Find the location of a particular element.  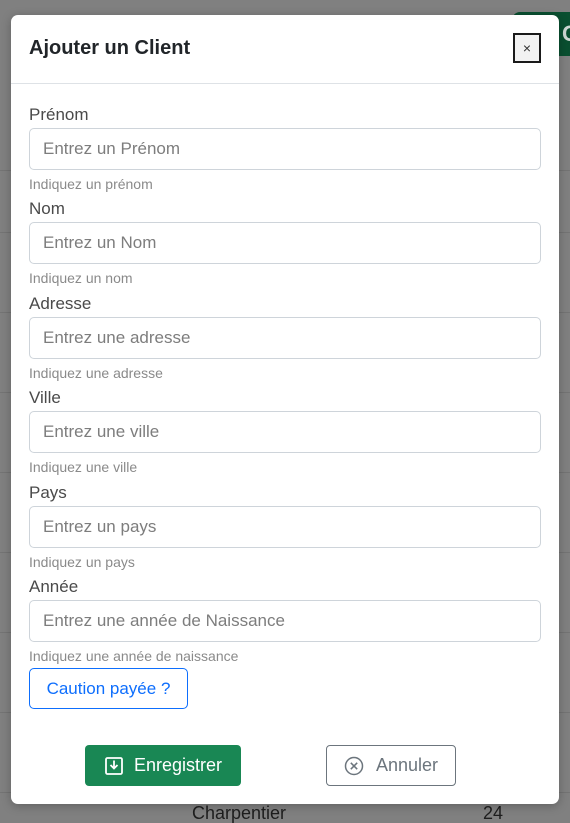

save-button-label: Enregistrer is located at coordinates (178, 765).